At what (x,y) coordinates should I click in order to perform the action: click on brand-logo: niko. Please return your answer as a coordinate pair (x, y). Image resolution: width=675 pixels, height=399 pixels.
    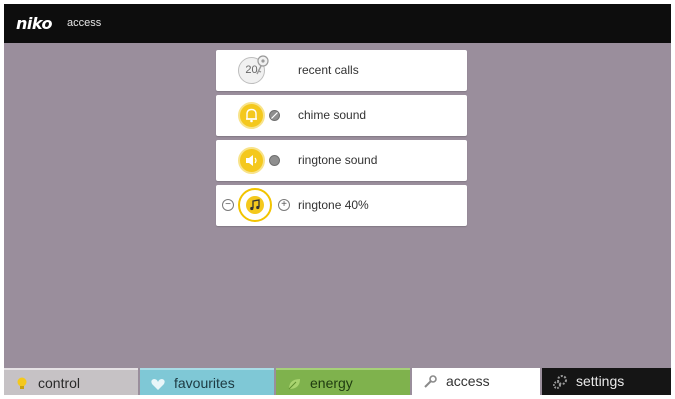
    Looking at the image, I should click on (34, 23).